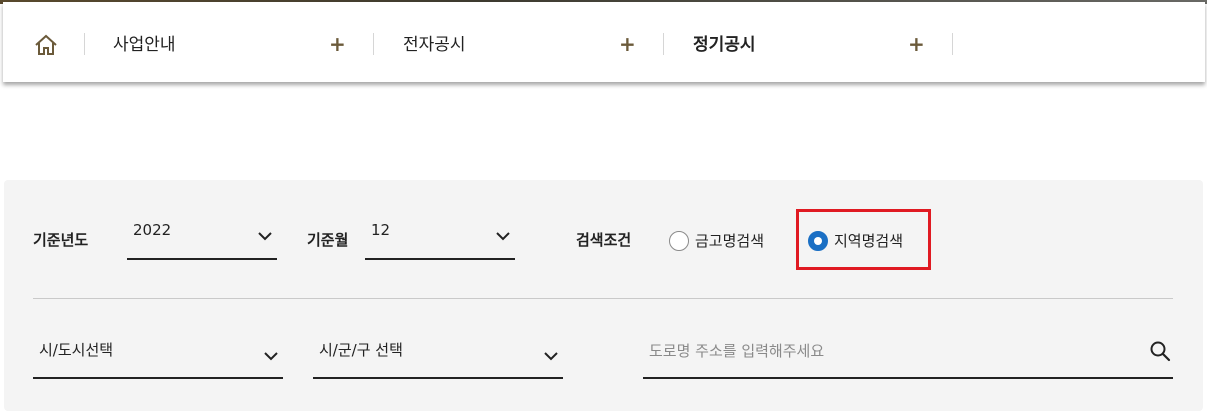 Image resolution: width=1207 pixels, height=411 pixels. I want to click on year-select: 2022, so click(202, 237).